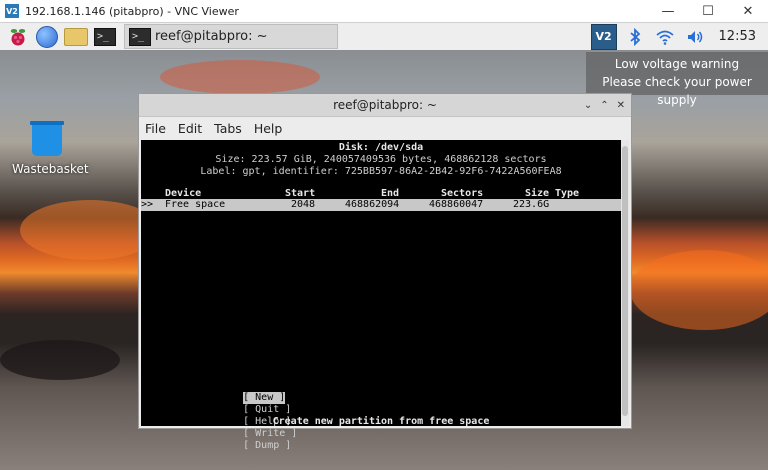 The height and width of the screenshot is (470, 768). I want to click on disk-name: Disk: /dev/sda, so click(381, 147).